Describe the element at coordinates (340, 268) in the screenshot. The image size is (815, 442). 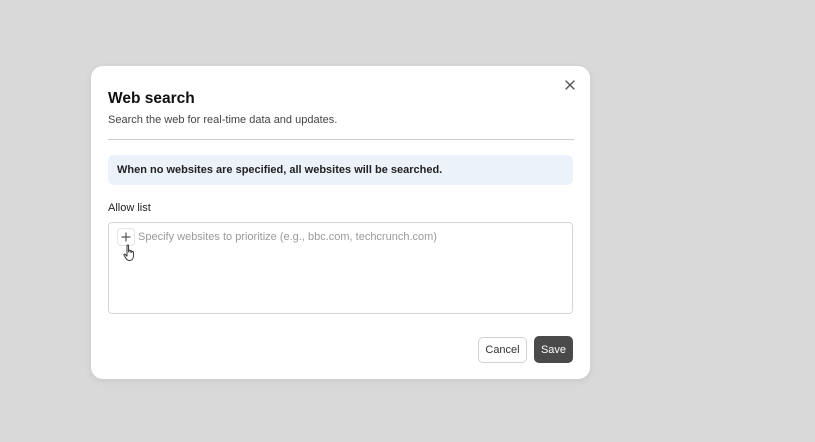
I see `allow-list-field` at that location.